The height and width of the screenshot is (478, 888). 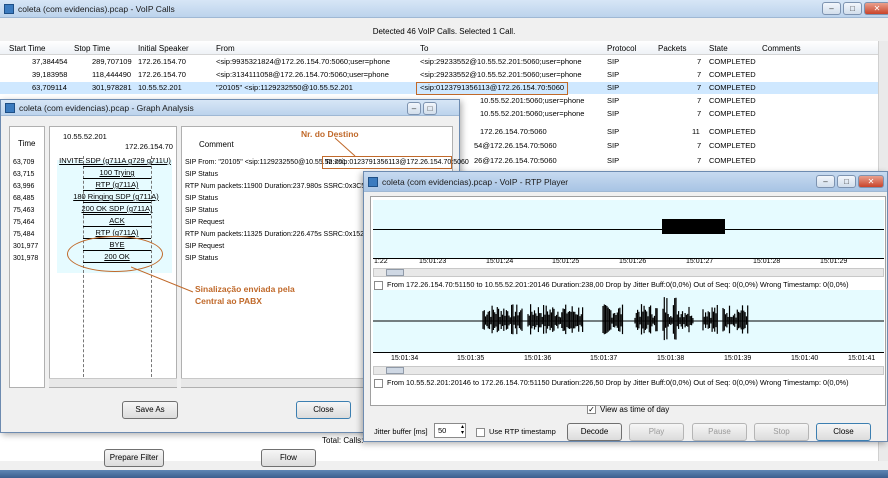 What do you see at coordinates (500, 261) in the screenshot?
I see `time-tick: 15:01:24` at bounding box center [500, 261].